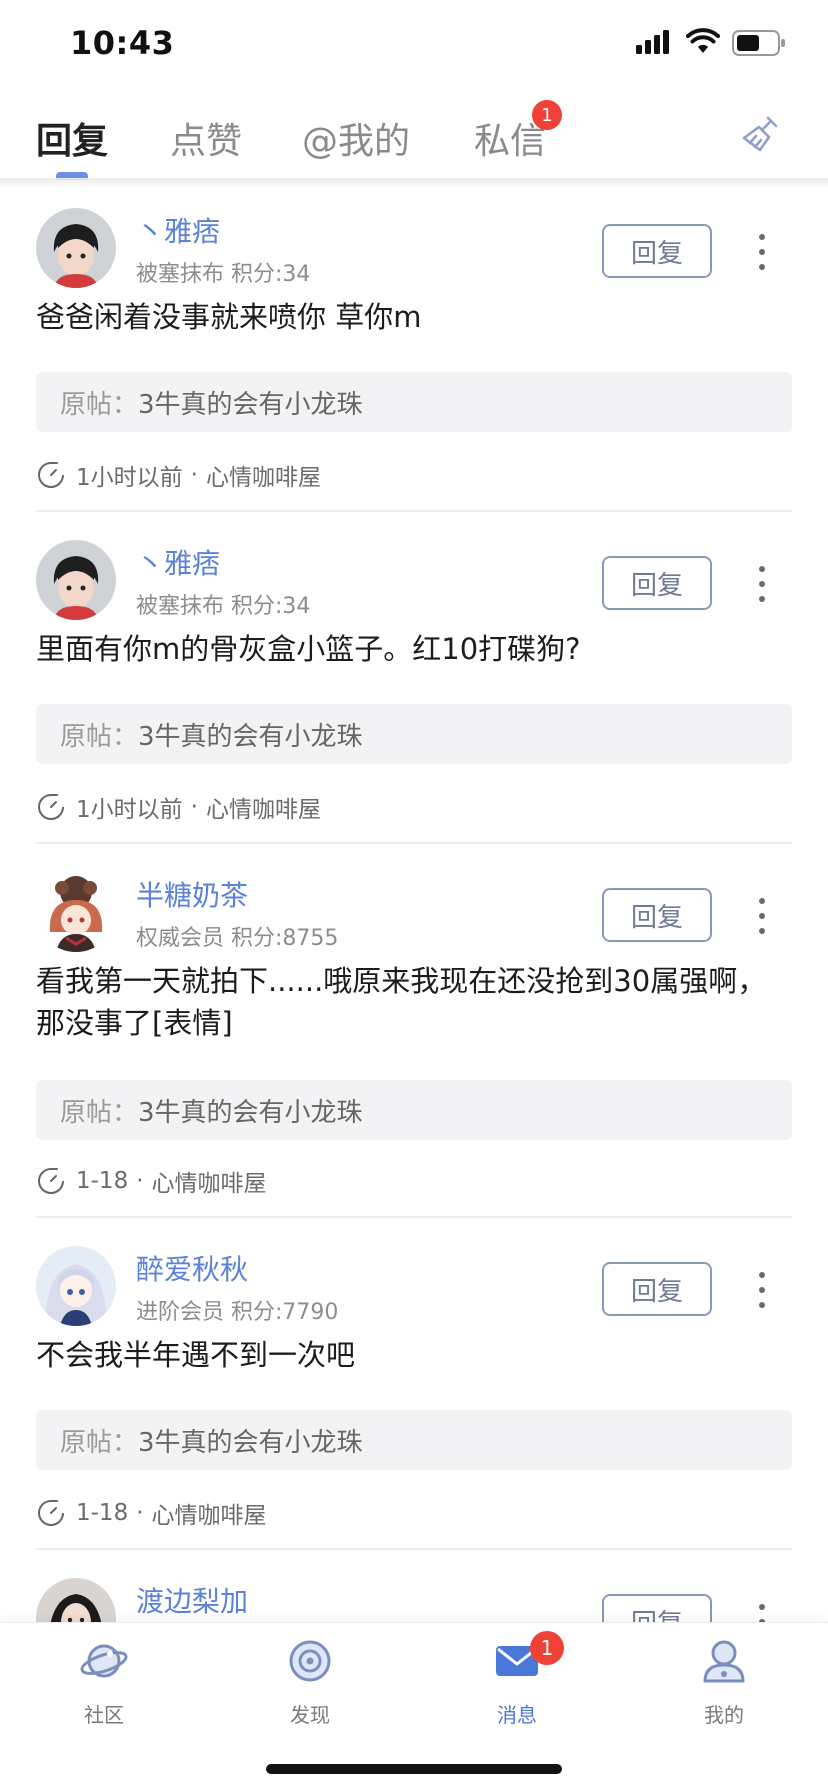 The image size is (828, 1792). What do you see at coordinates (104, 1715) in the screenshot?
I see `nav-label: 社区` at bounding box center [104, 1715].